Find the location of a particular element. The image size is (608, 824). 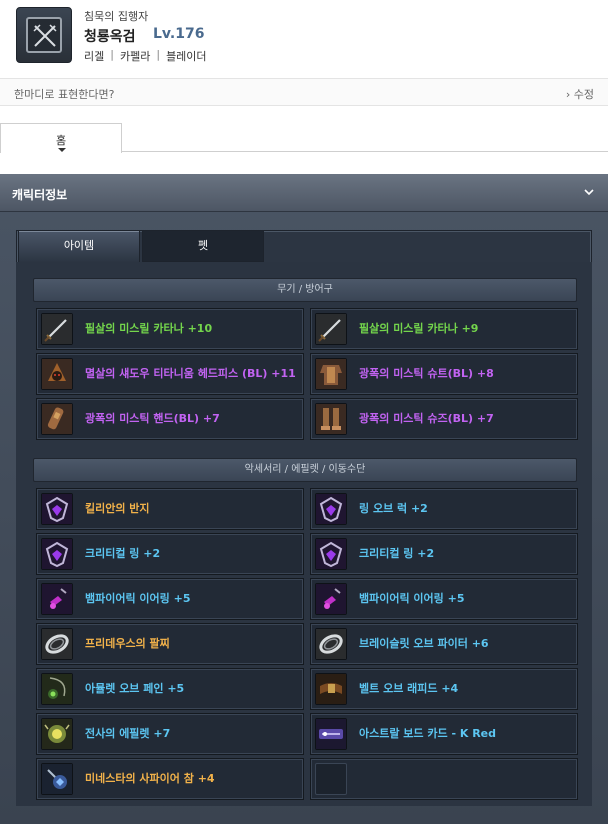

character-meta: 리겔 | 카펠라 | 블레이더 is located at coordinates (145, 56).